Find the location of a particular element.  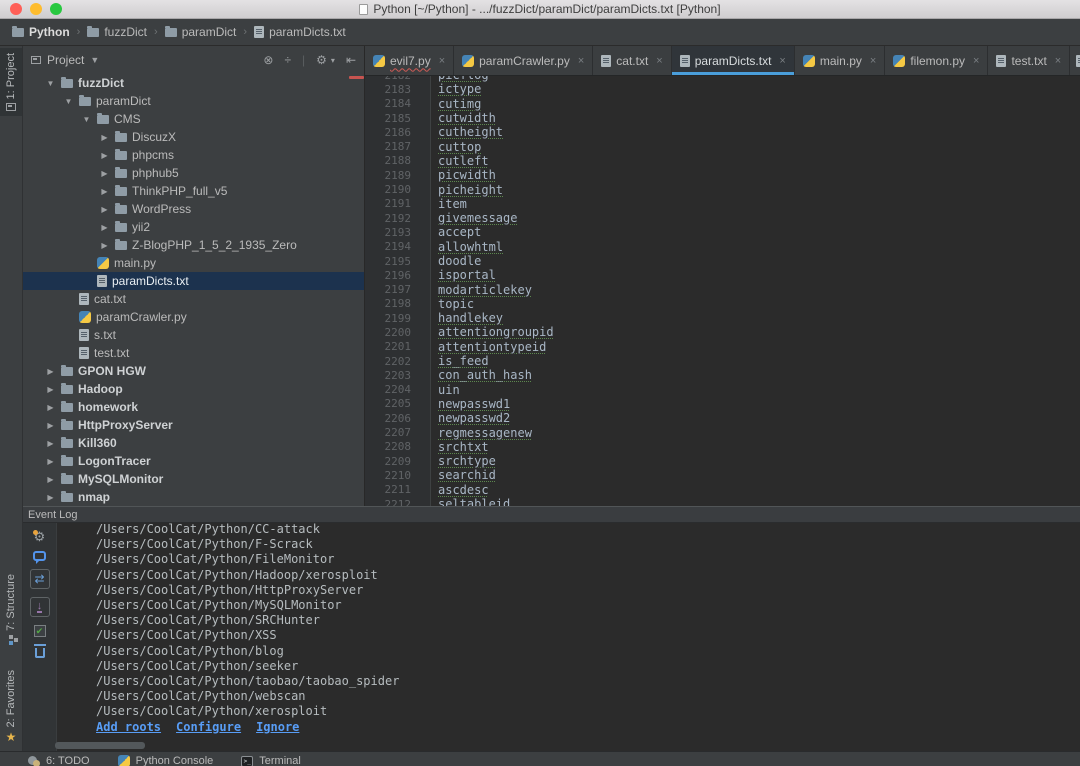

tree-row: ▶ phpcms is located at coordinates (193, 155).